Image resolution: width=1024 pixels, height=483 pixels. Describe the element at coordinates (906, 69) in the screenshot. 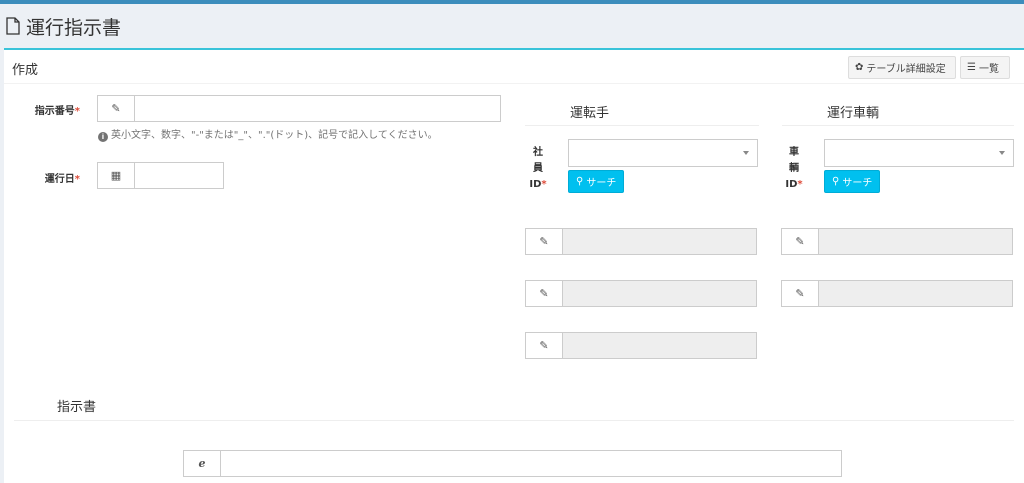

I see `table-settings-label: テーブル詳細設定` at that location.